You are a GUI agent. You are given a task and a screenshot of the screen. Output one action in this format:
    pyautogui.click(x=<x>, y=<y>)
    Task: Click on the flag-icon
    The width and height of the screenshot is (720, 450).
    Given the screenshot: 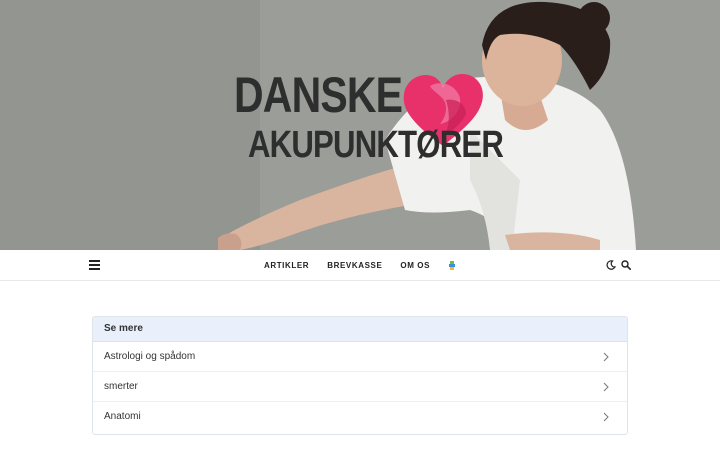 What is the action you would take?
    pyautogui.click(x=452, y=265)
    